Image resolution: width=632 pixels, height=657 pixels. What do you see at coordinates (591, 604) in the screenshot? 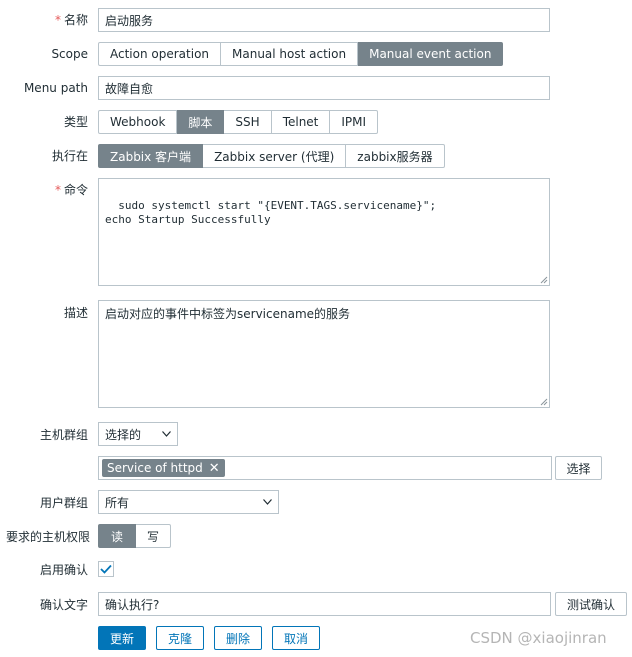
I see `test-confirm-button: 测试确认` at bounding box center [591, 604].